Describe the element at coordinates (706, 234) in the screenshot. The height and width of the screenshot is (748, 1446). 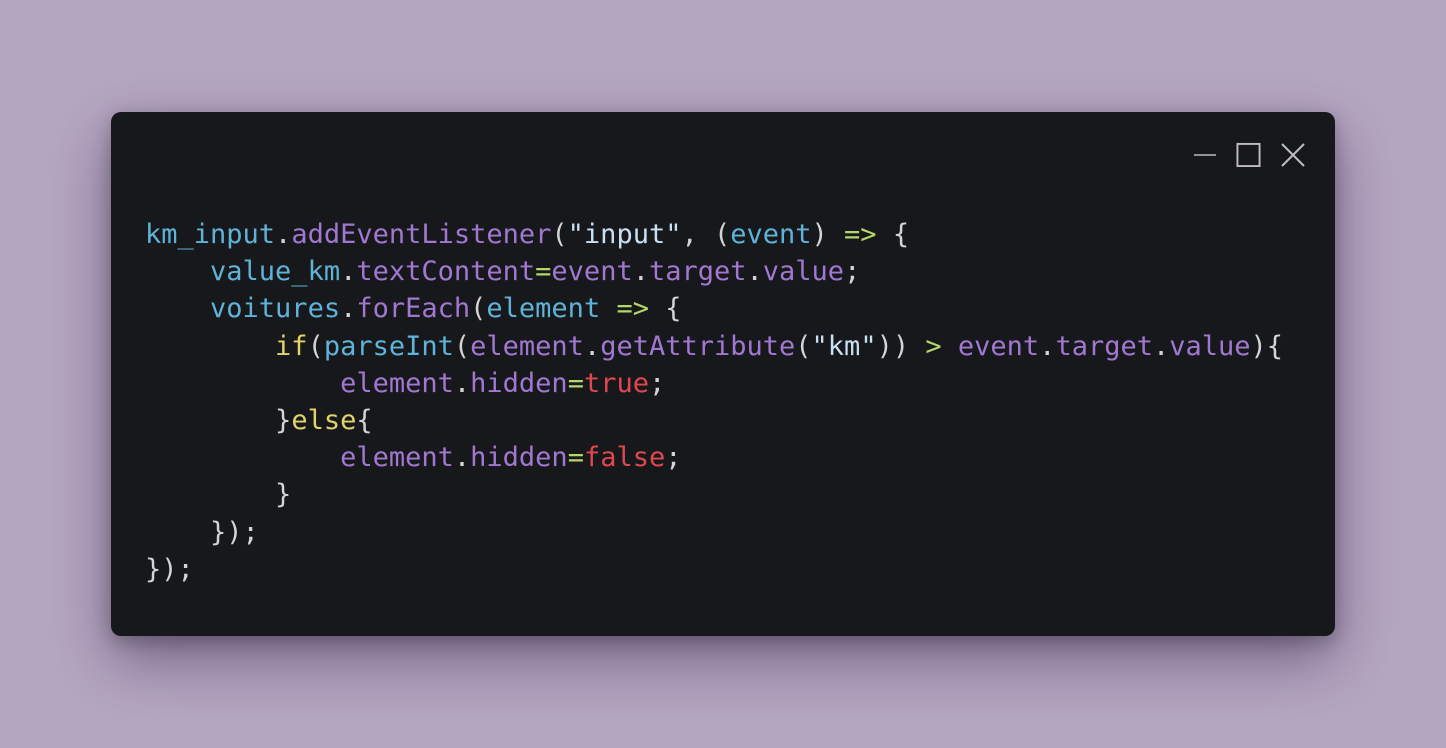
I see `code-token-plain: , (` at that location.